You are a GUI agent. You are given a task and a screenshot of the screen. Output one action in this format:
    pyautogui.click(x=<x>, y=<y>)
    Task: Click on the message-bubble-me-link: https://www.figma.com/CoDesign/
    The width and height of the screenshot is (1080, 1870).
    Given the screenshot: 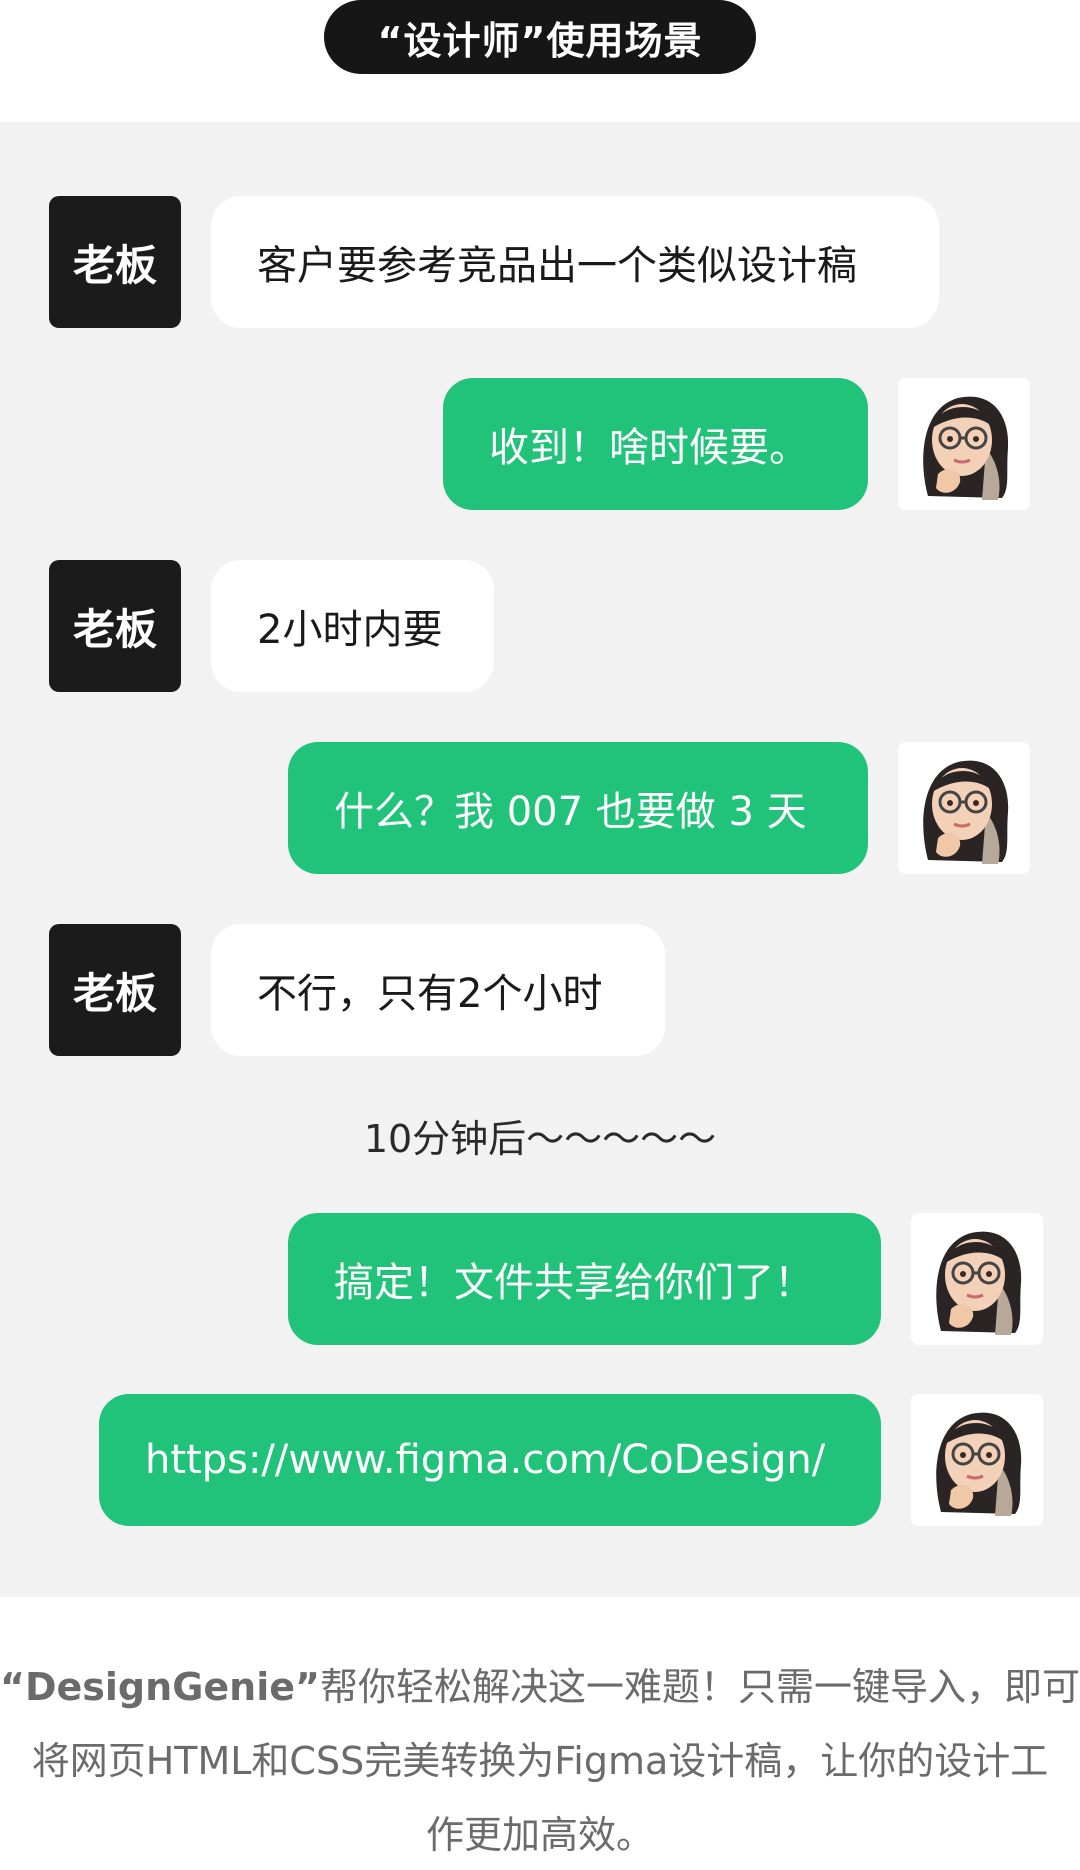 What is the action you would take?
    pyautogui.click(x=490, y=1460)
    